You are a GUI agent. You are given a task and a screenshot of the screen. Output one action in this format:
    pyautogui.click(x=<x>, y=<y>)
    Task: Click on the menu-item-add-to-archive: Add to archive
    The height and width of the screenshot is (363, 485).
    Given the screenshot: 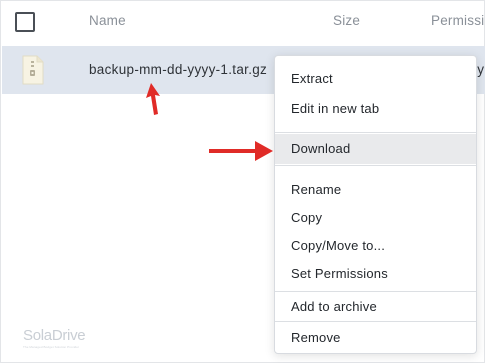 What is the action you would take?
    pyautogui.click(x=375, y=307)
    